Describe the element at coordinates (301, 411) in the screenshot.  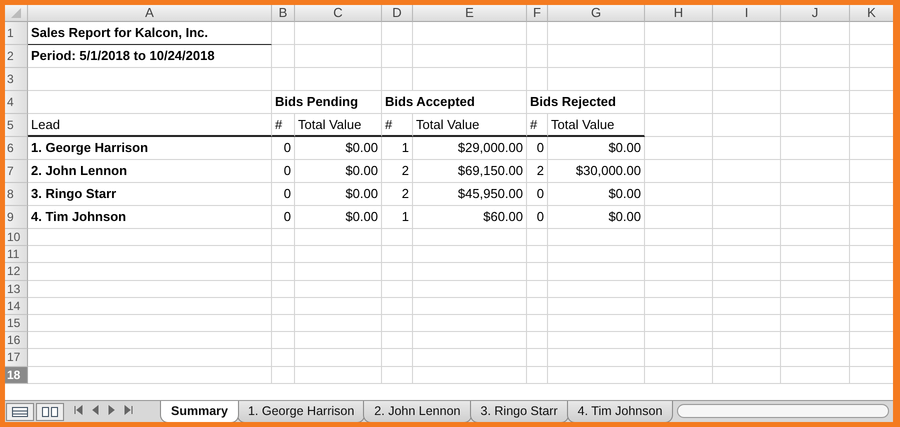
I see `sheet-tab: 1. George Harrison` at that location.